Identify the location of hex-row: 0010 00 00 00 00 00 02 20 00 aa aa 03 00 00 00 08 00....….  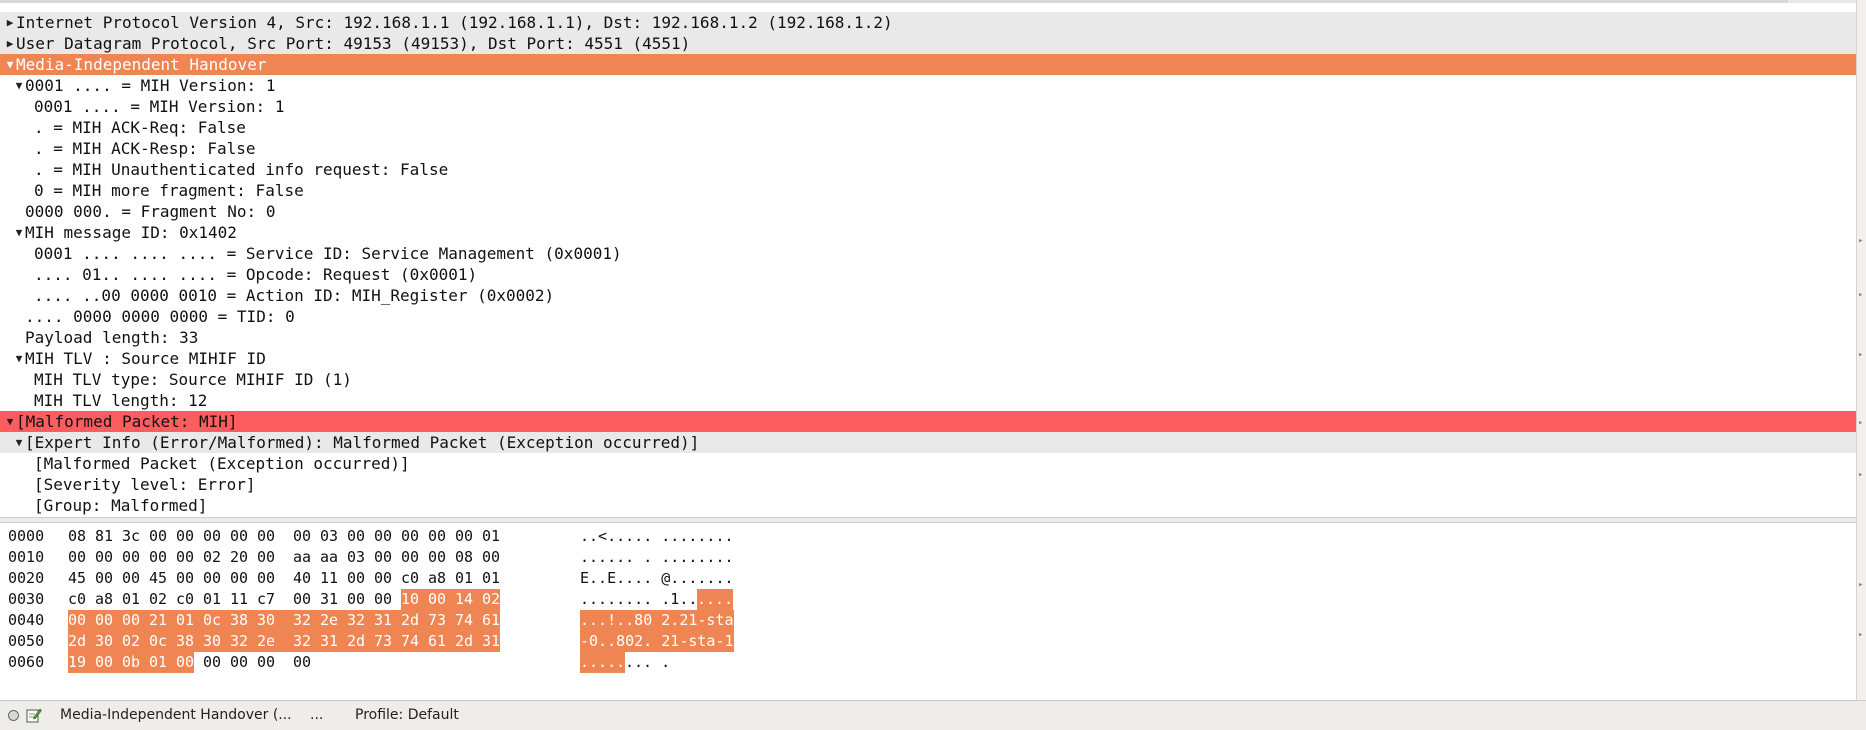
(928, 557).